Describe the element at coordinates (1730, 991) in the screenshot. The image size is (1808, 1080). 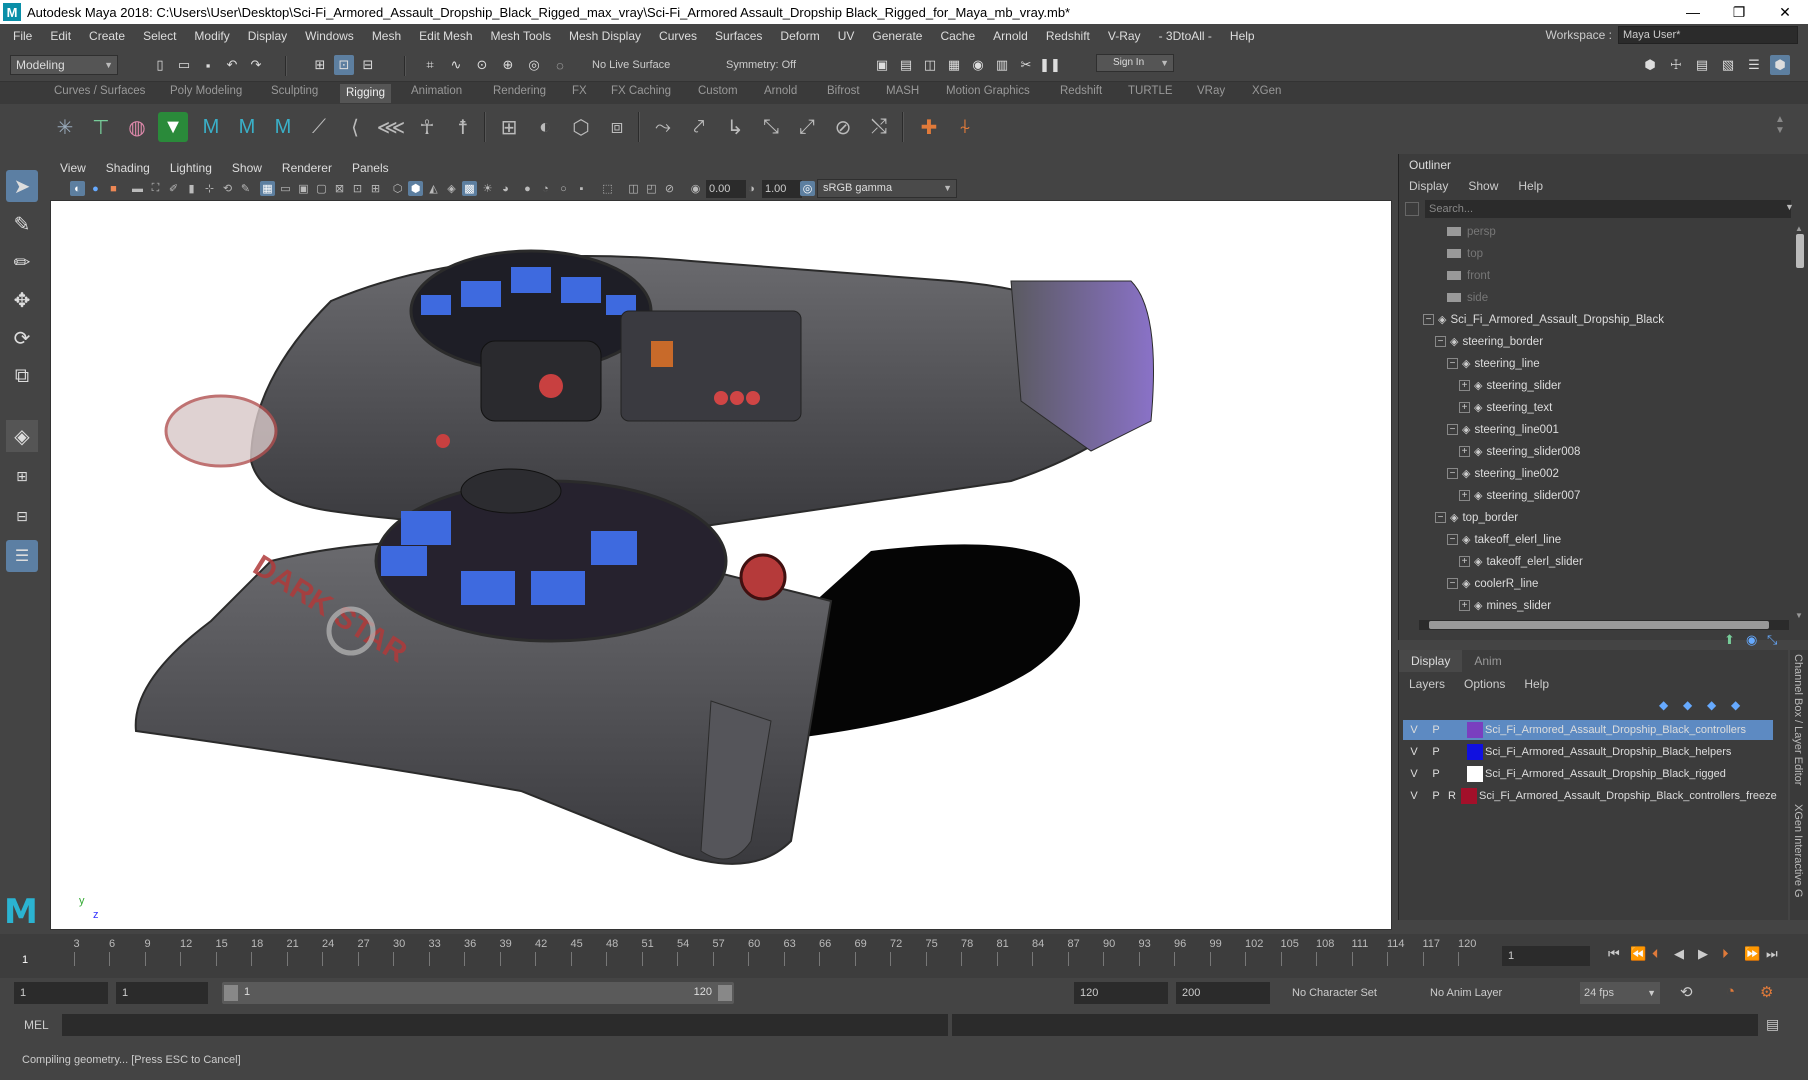
I see `auto-key-icon: ◔` at that location.